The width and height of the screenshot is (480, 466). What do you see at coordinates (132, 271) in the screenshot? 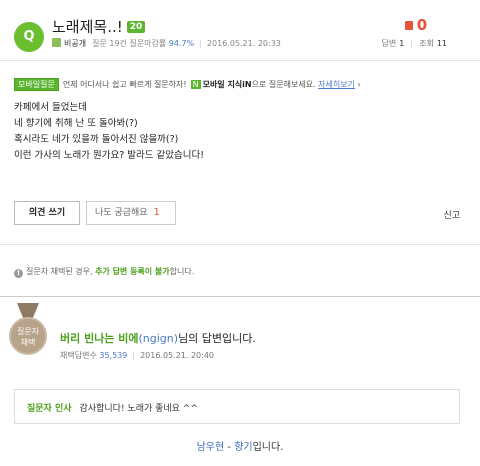
I see `notice-highlight: 추가 답변 등록이 불가` at bounding box center [132, 271].